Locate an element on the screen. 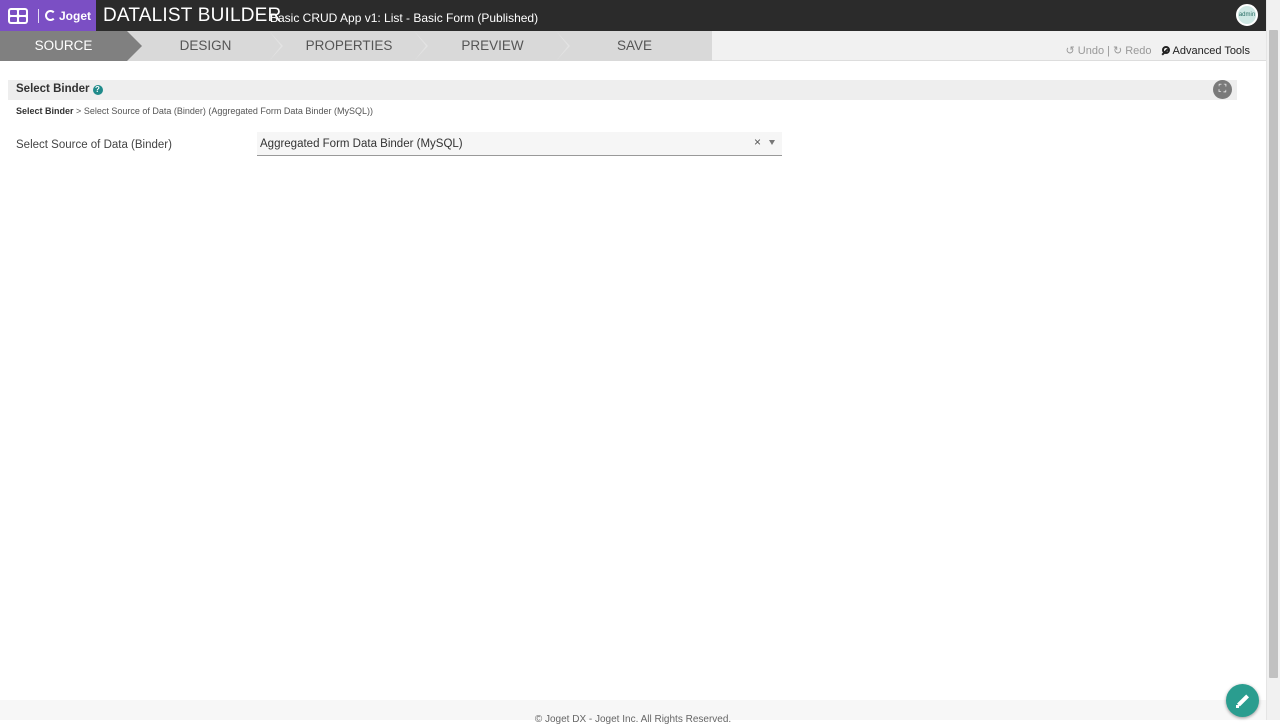 Image resolution: width=1280 pixels, height=725 pixels. scrollbar-thumb is located at coordinates (1273, 354).